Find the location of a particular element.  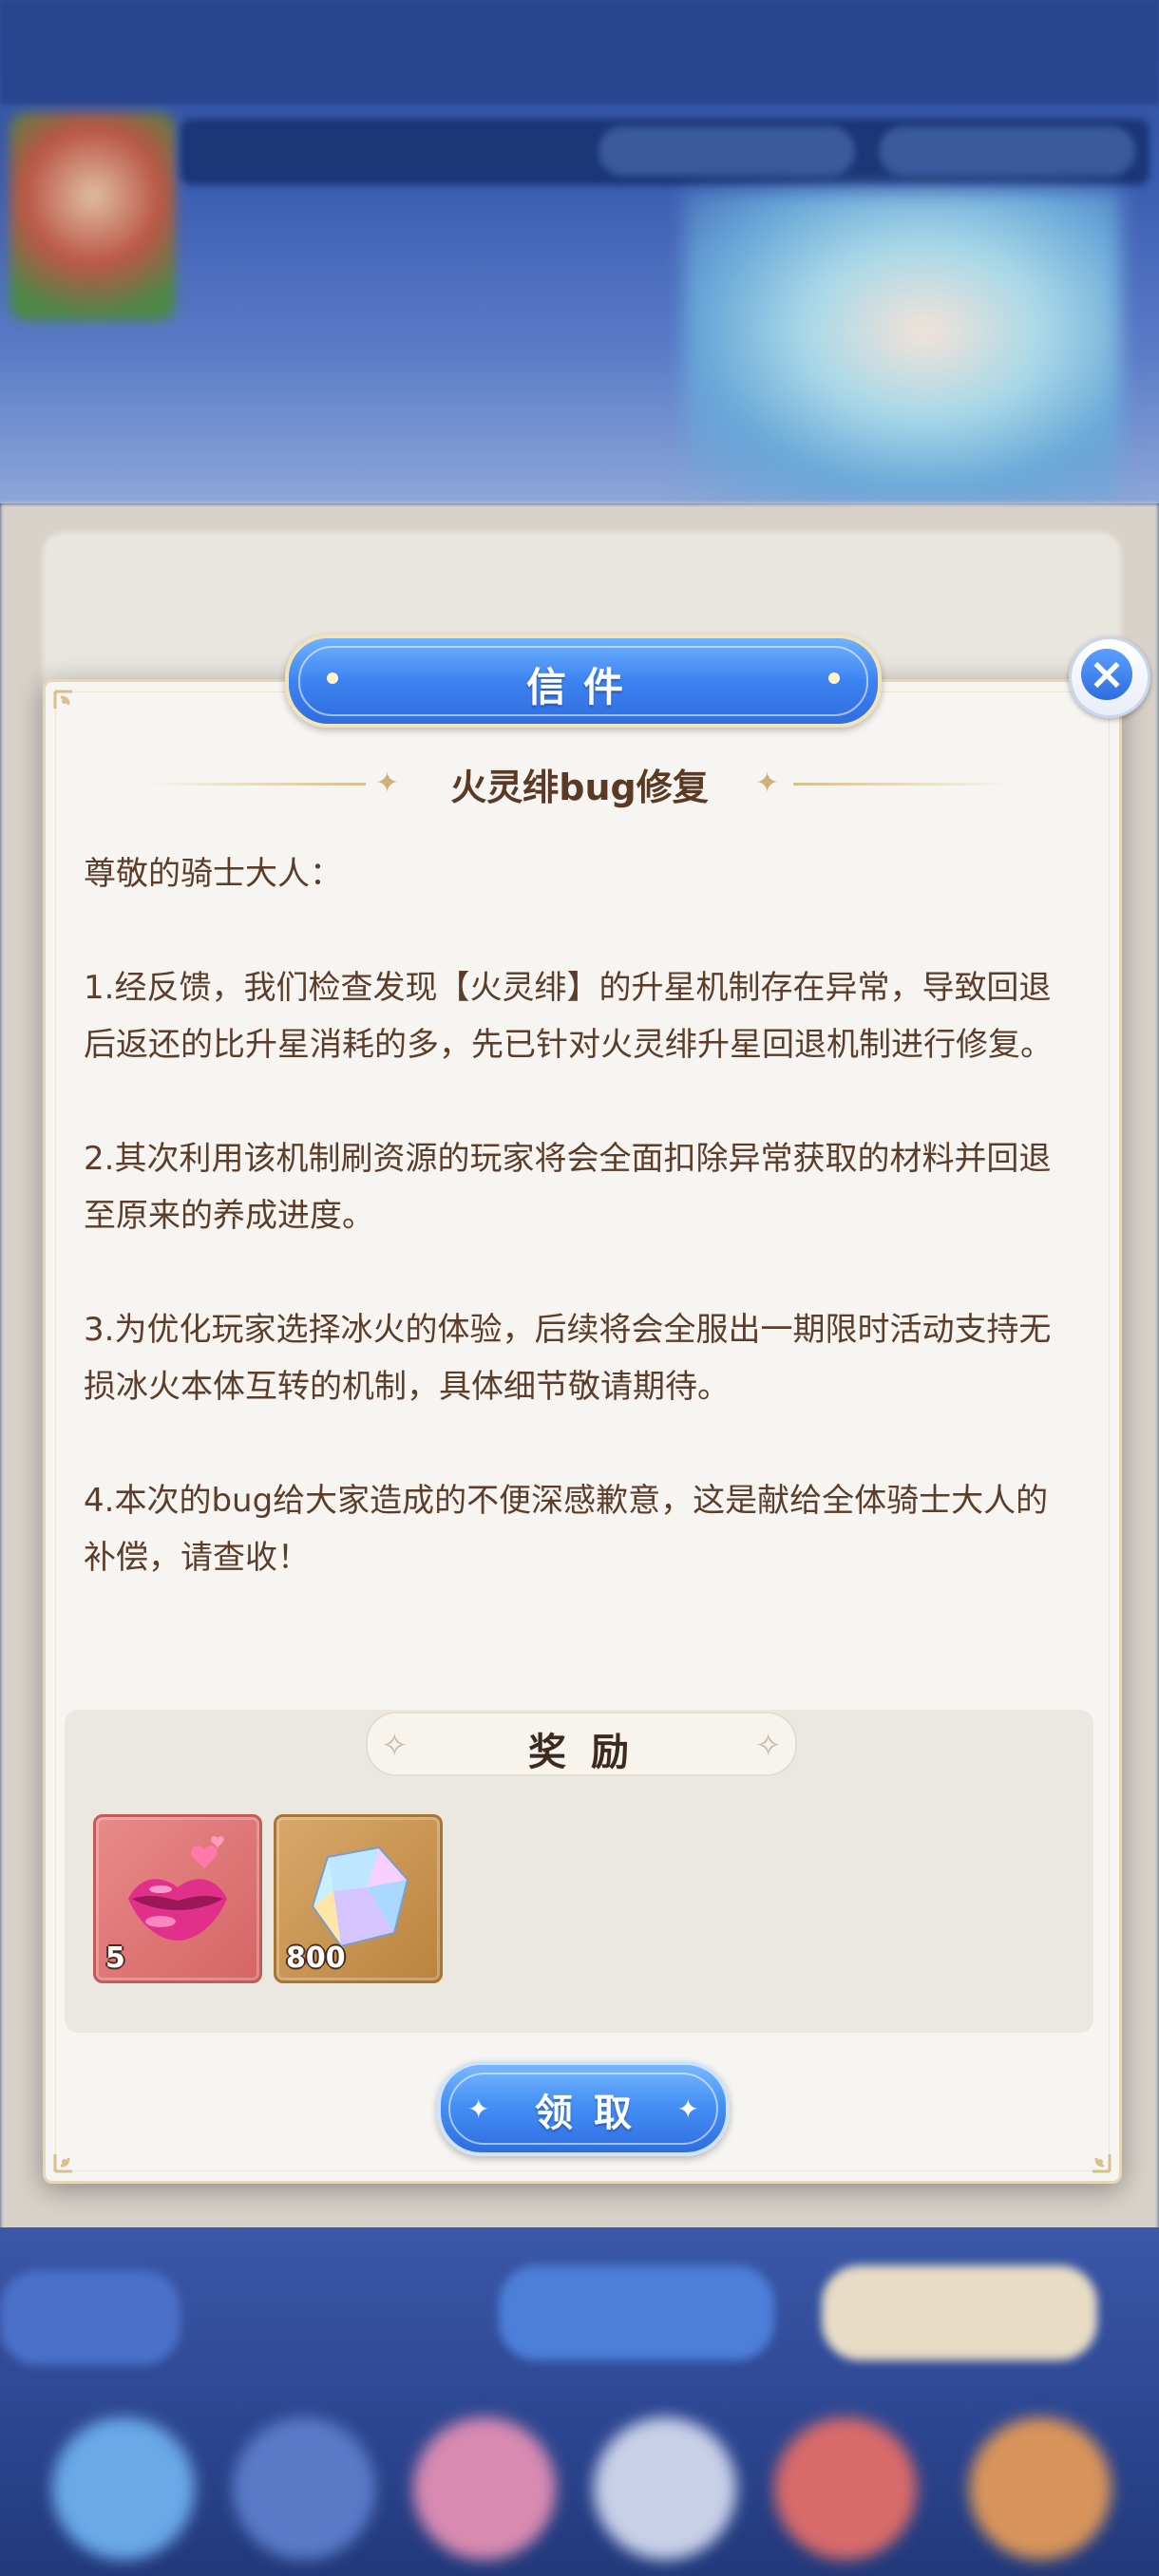

close-button: × is located at coordinates (1109, 677).